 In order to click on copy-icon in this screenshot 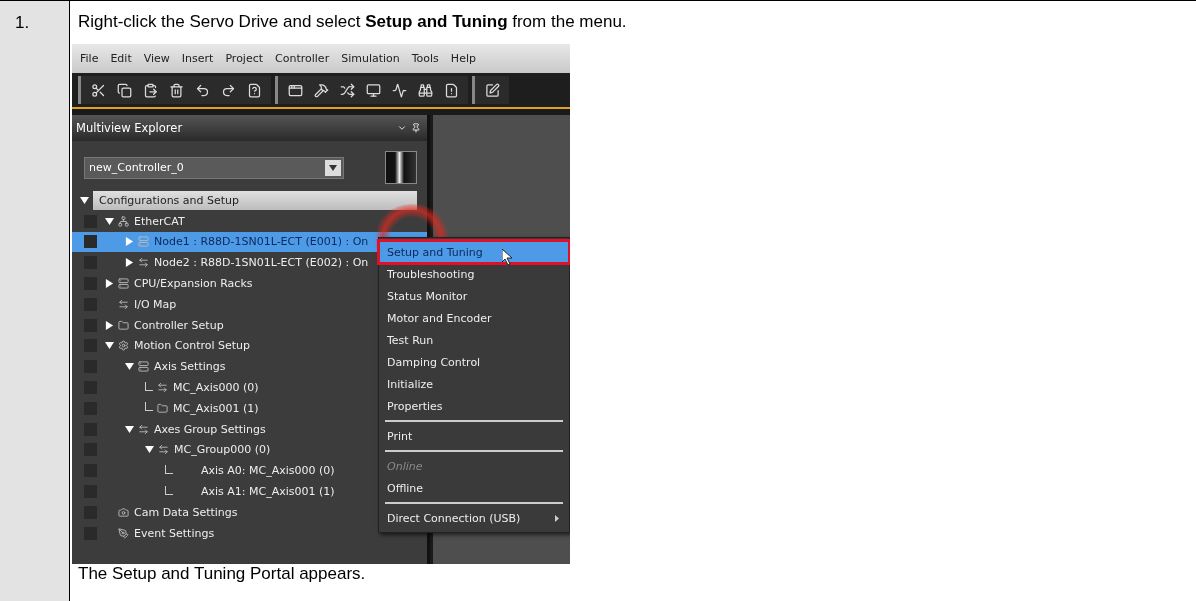, I will do `click(124, 90)`.